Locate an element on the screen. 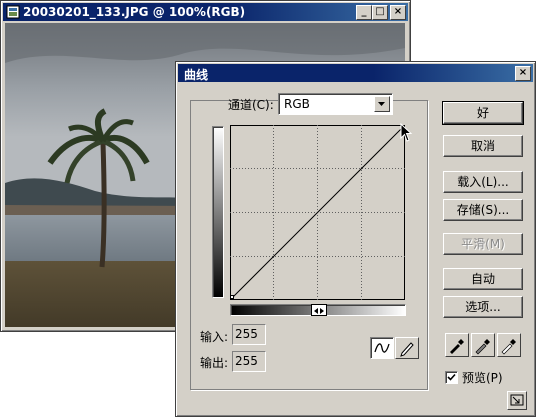 The image size is (537, 418). curves-dialog-titlebar: 曲线 × is located at coordinates (355, 73).